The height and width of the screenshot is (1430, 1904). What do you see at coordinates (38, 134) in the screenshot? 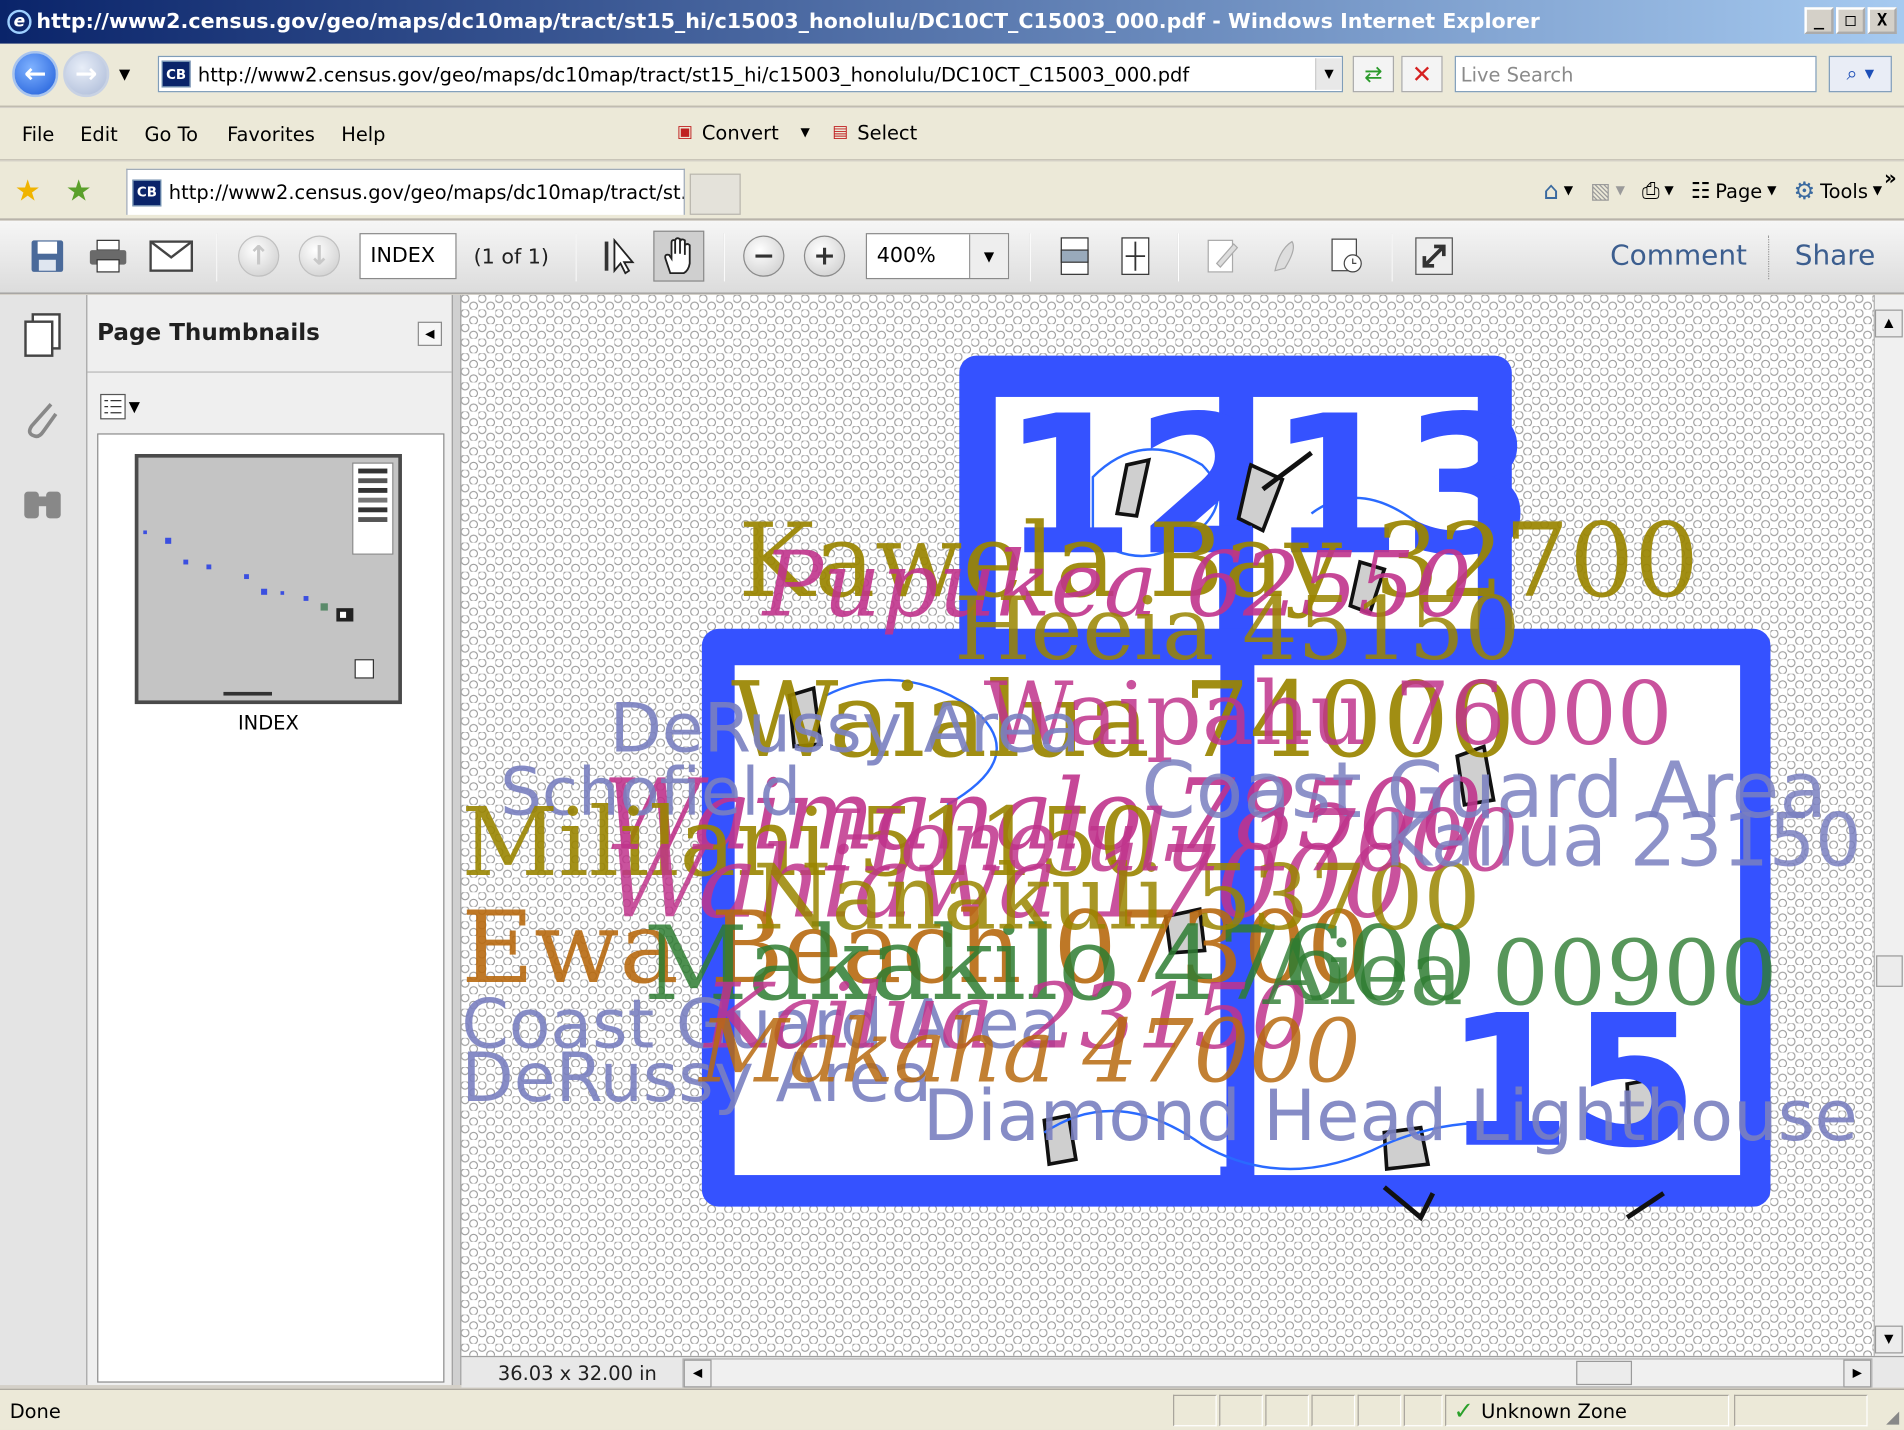
I see `menu-file: File` at bounding box center [38, 134].